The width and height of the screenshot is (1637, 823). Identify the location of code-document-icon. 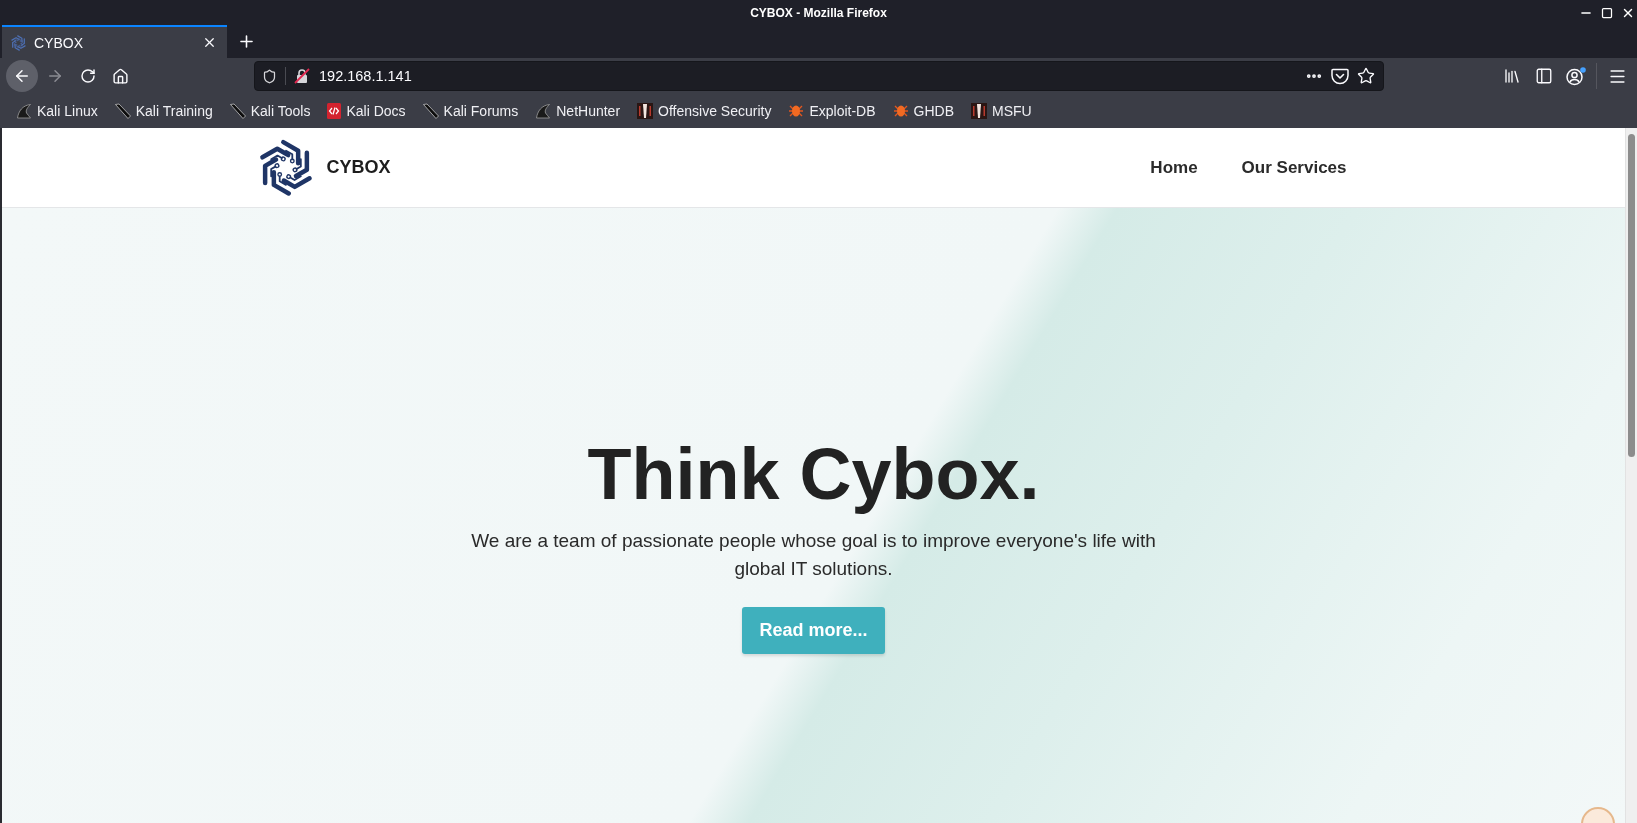
(334, 111).